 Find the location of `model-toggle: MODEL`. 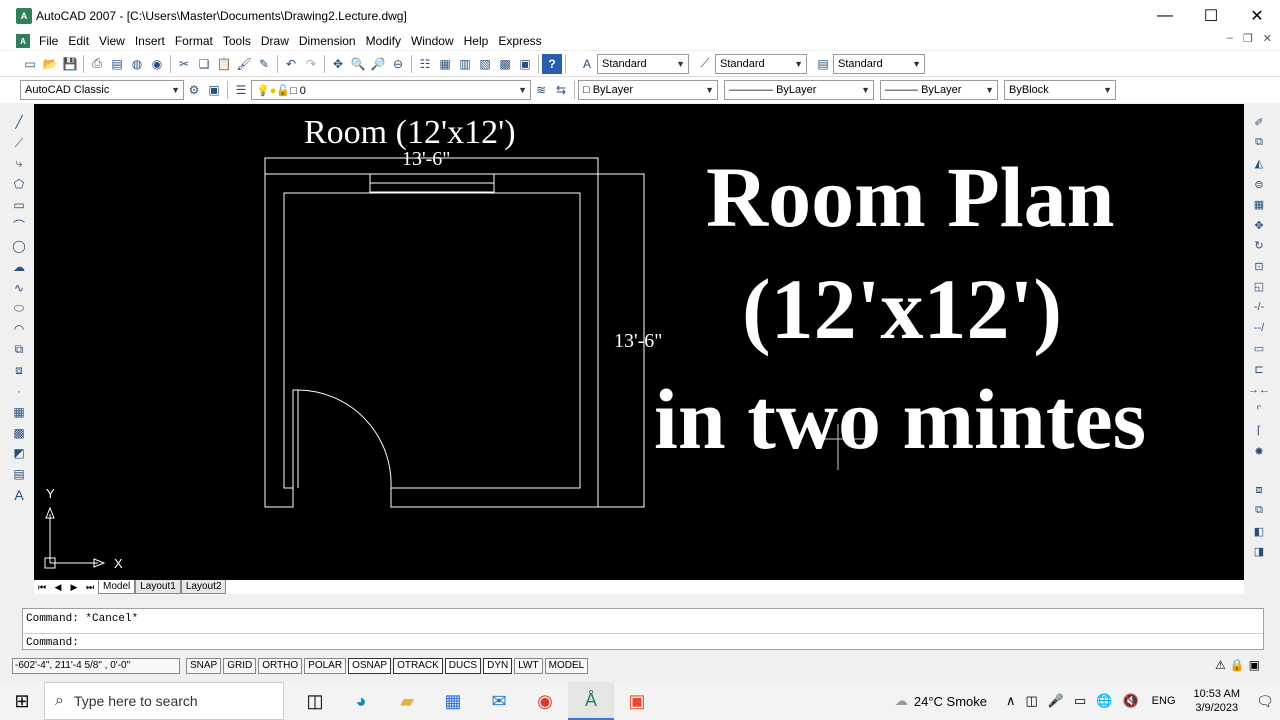

model-toggle: MODEL is located at coordinates (566, 666).